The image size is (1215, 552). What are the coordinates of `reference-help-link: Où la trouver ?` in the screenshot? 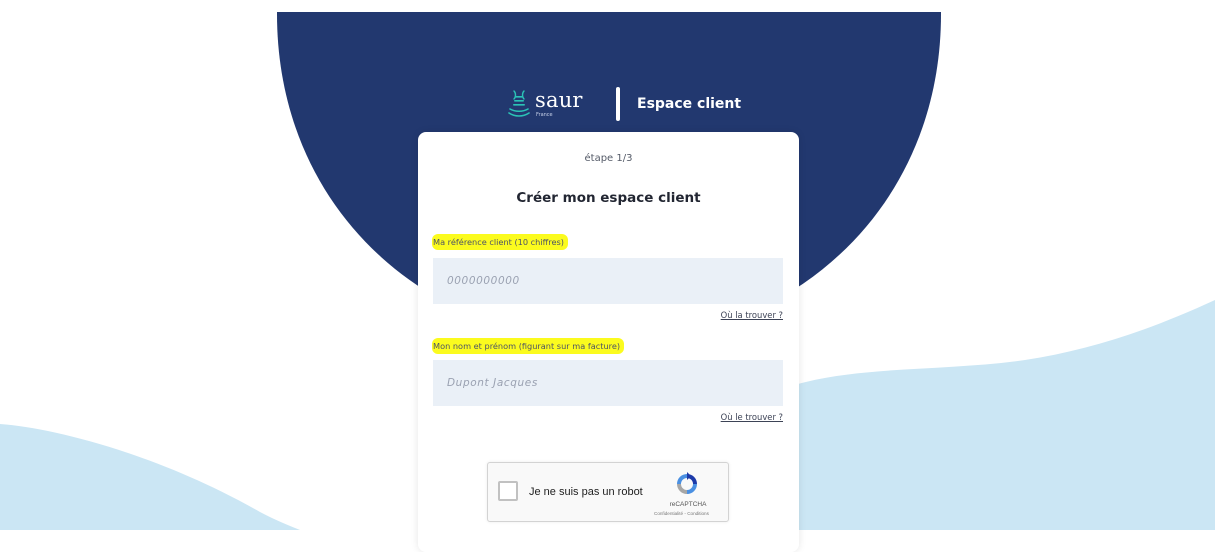 It's located at (752, 315).